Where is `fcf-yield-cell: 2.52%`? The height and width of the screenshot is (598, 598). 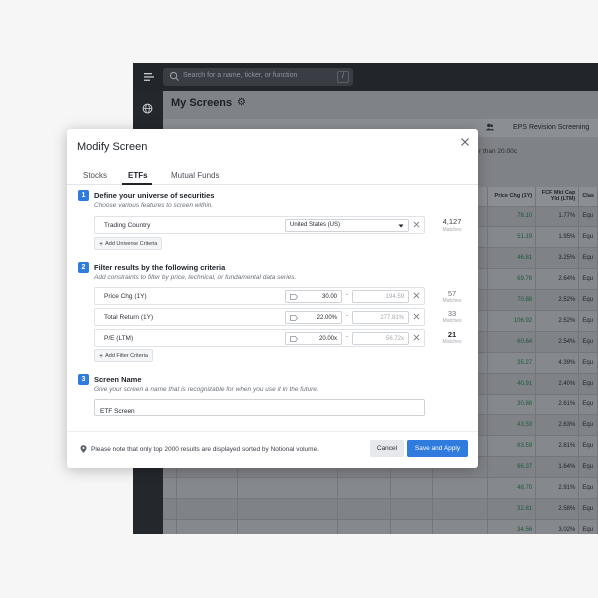
fcf-yield-cell: 2.52% is located at coordinates (557, 320).